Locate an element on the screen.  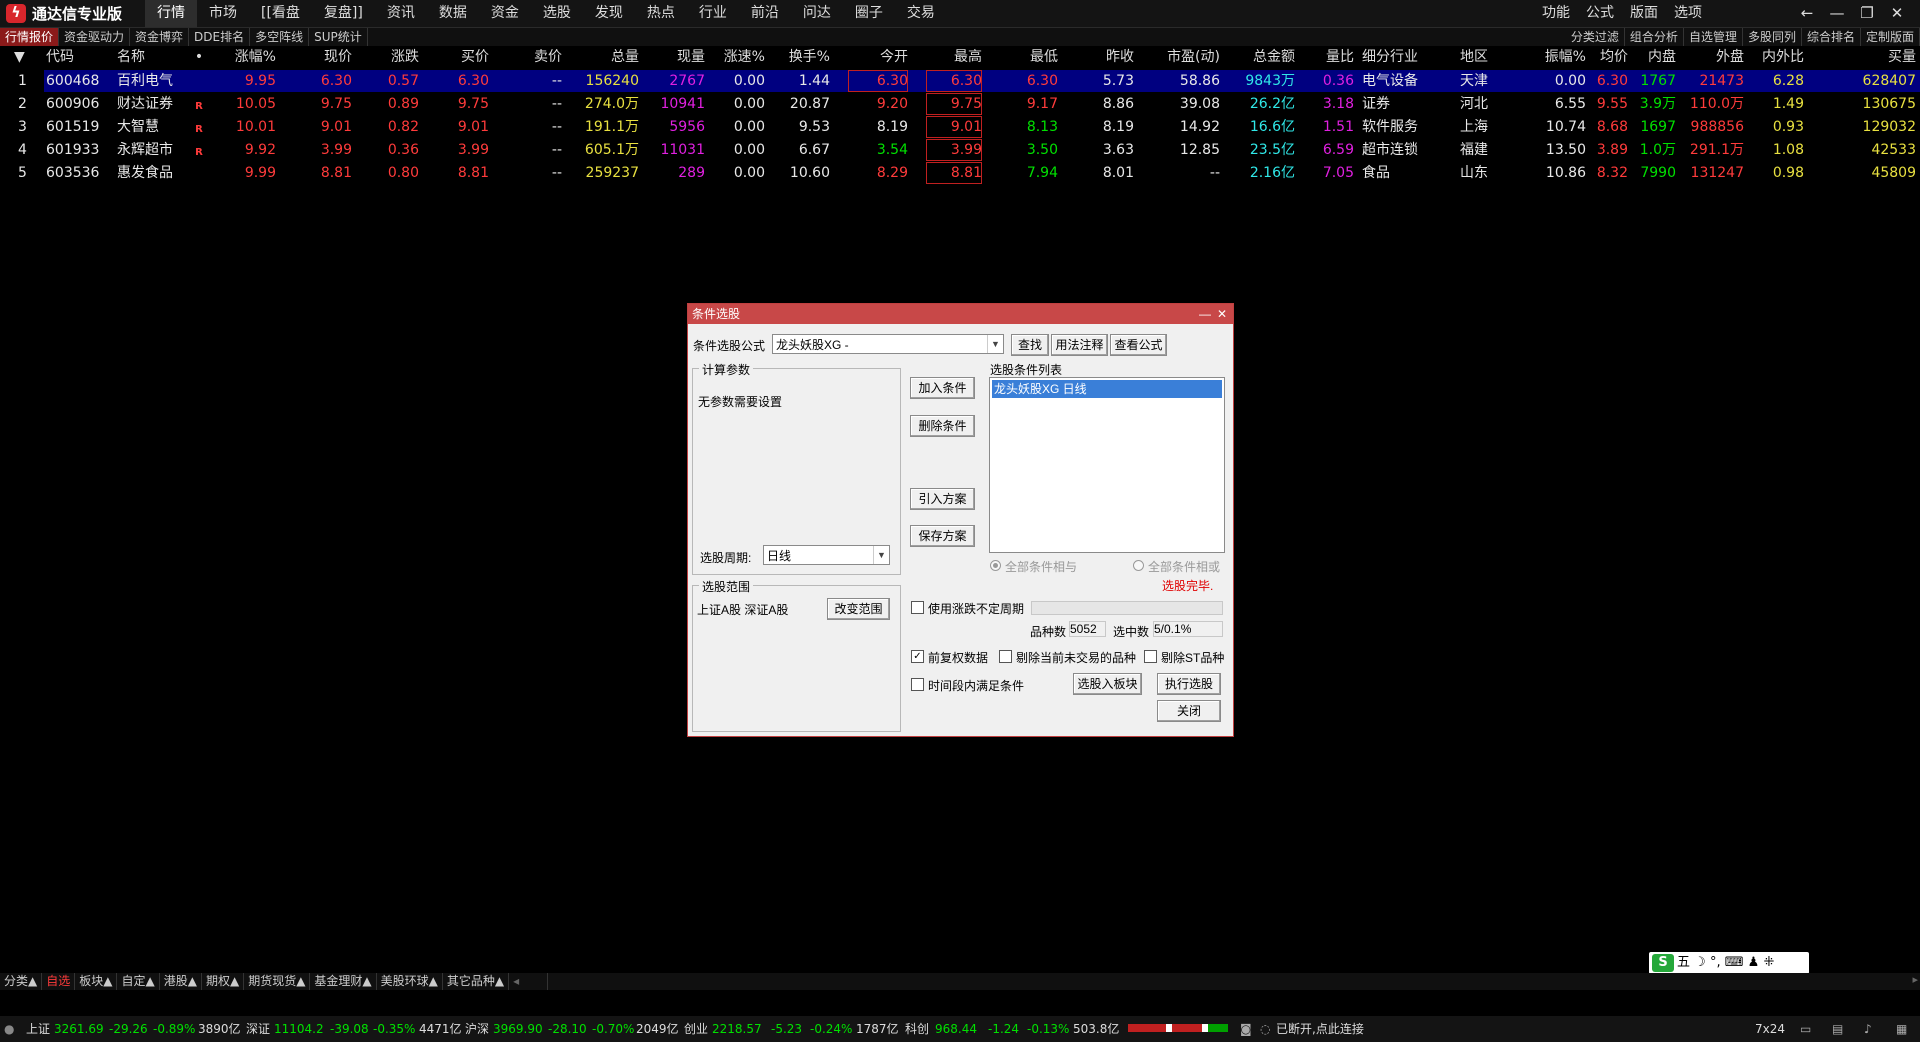
ime-mode: 五 is located at coordinates (1683, 962).